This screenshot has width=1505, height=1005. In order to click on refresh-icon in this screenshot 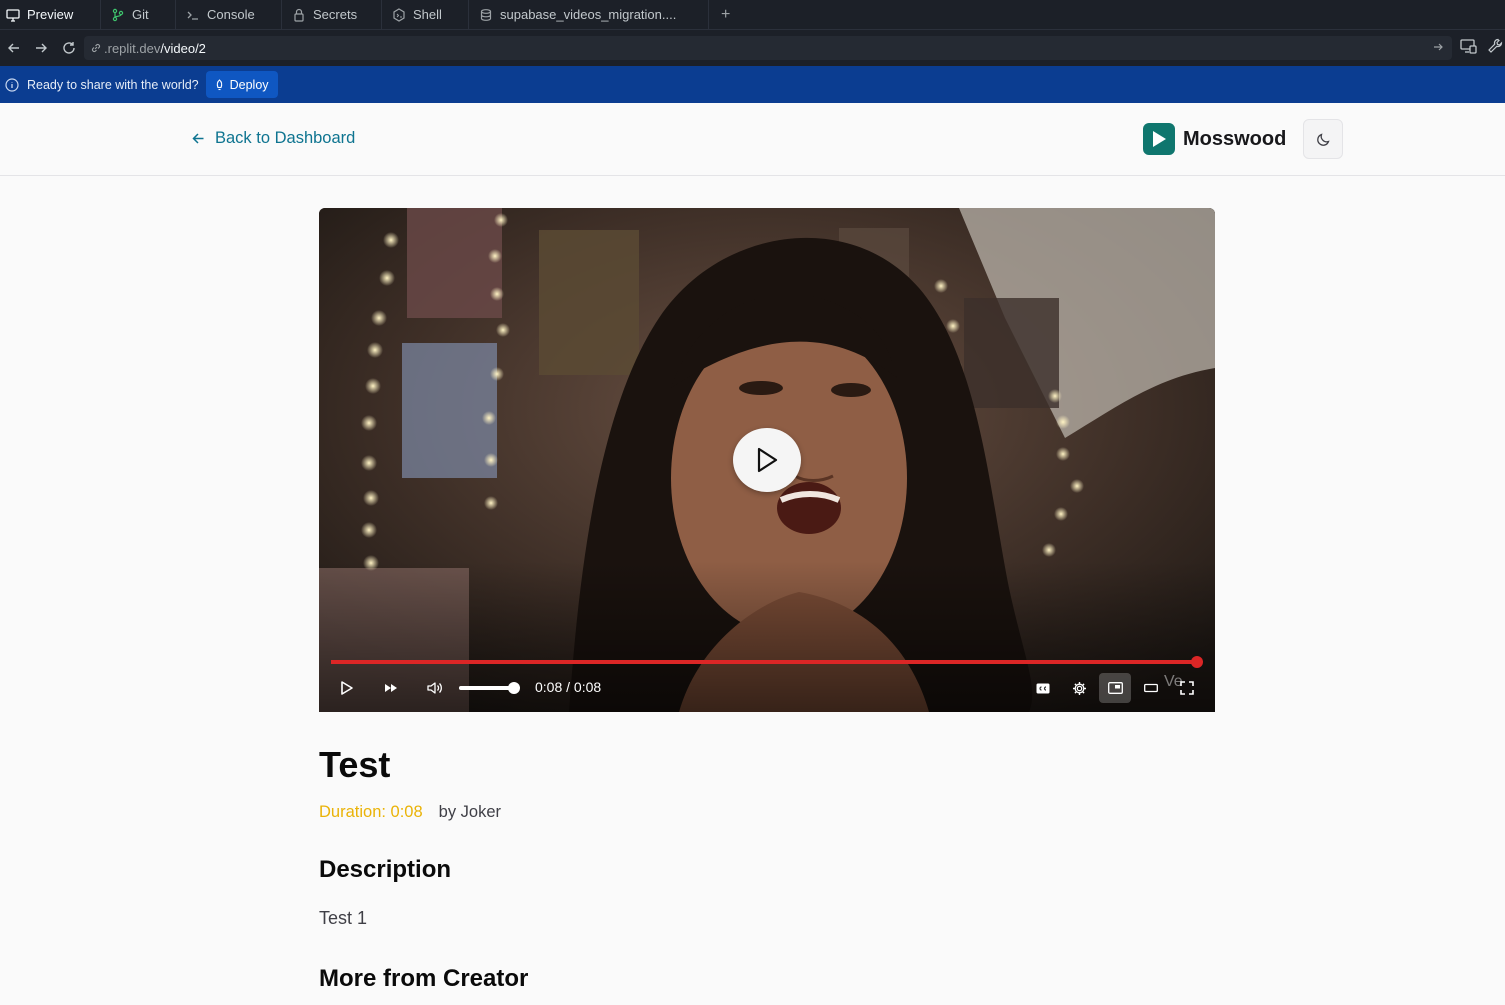, I will do `click(69, 48)`.